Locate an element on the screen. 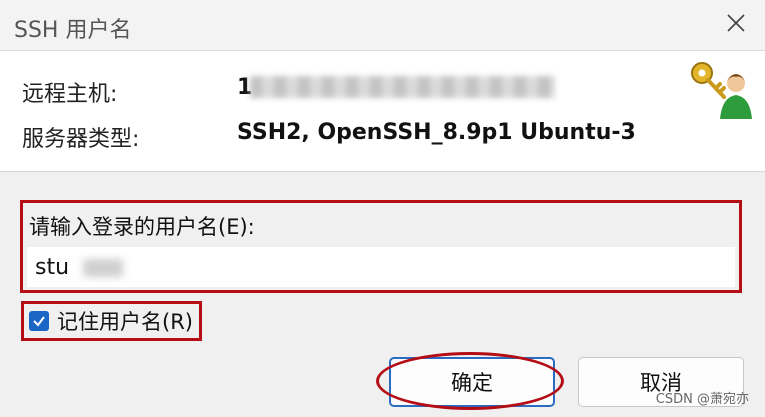  server-type-label: 服务器类型: is located at coordinates (81, 139).